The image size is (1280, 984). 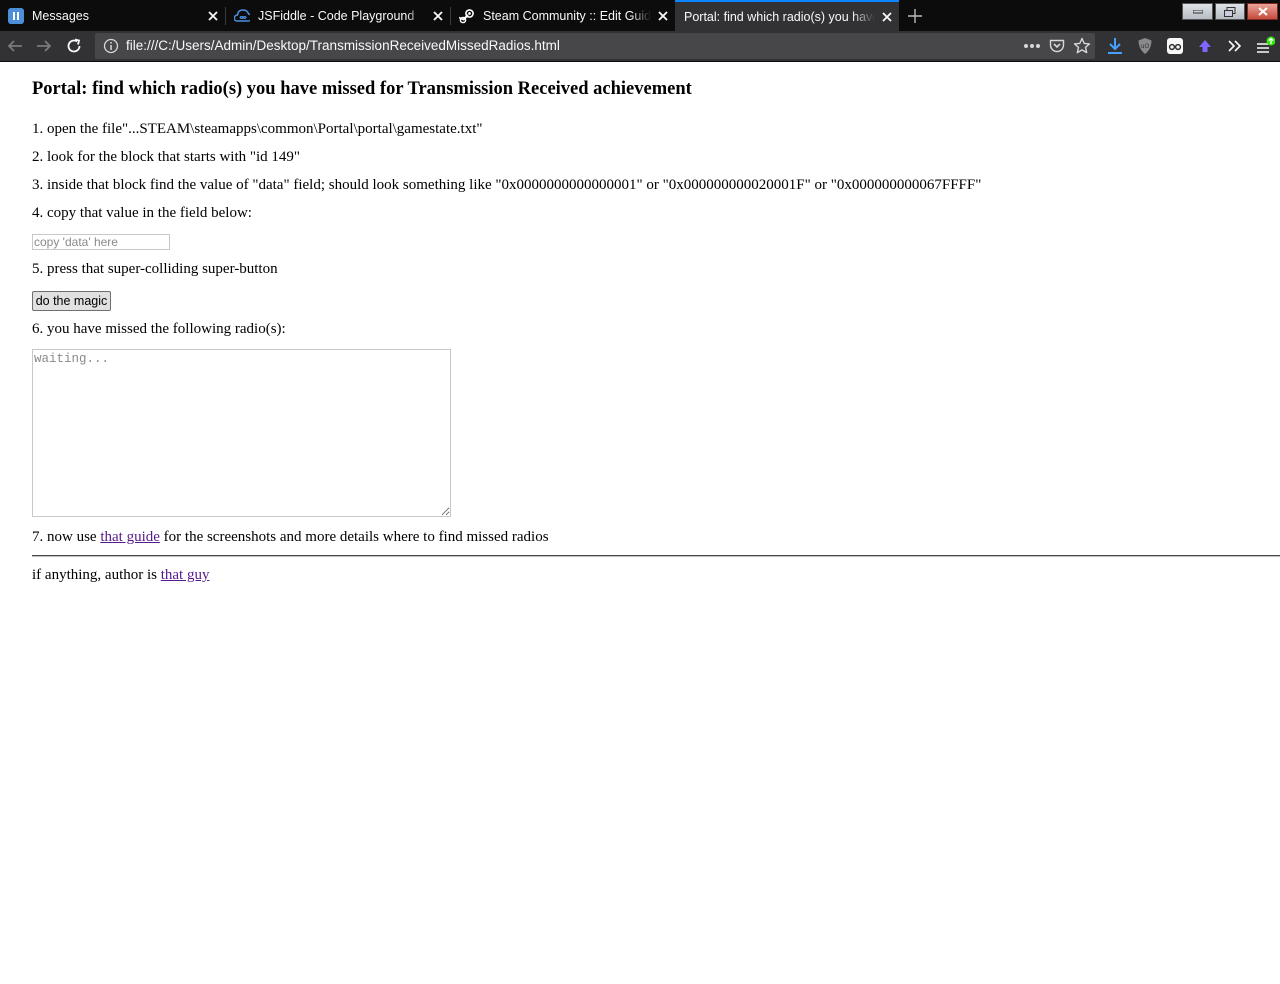 I want to click on app-menu-button, so click(x=1265, y=46).